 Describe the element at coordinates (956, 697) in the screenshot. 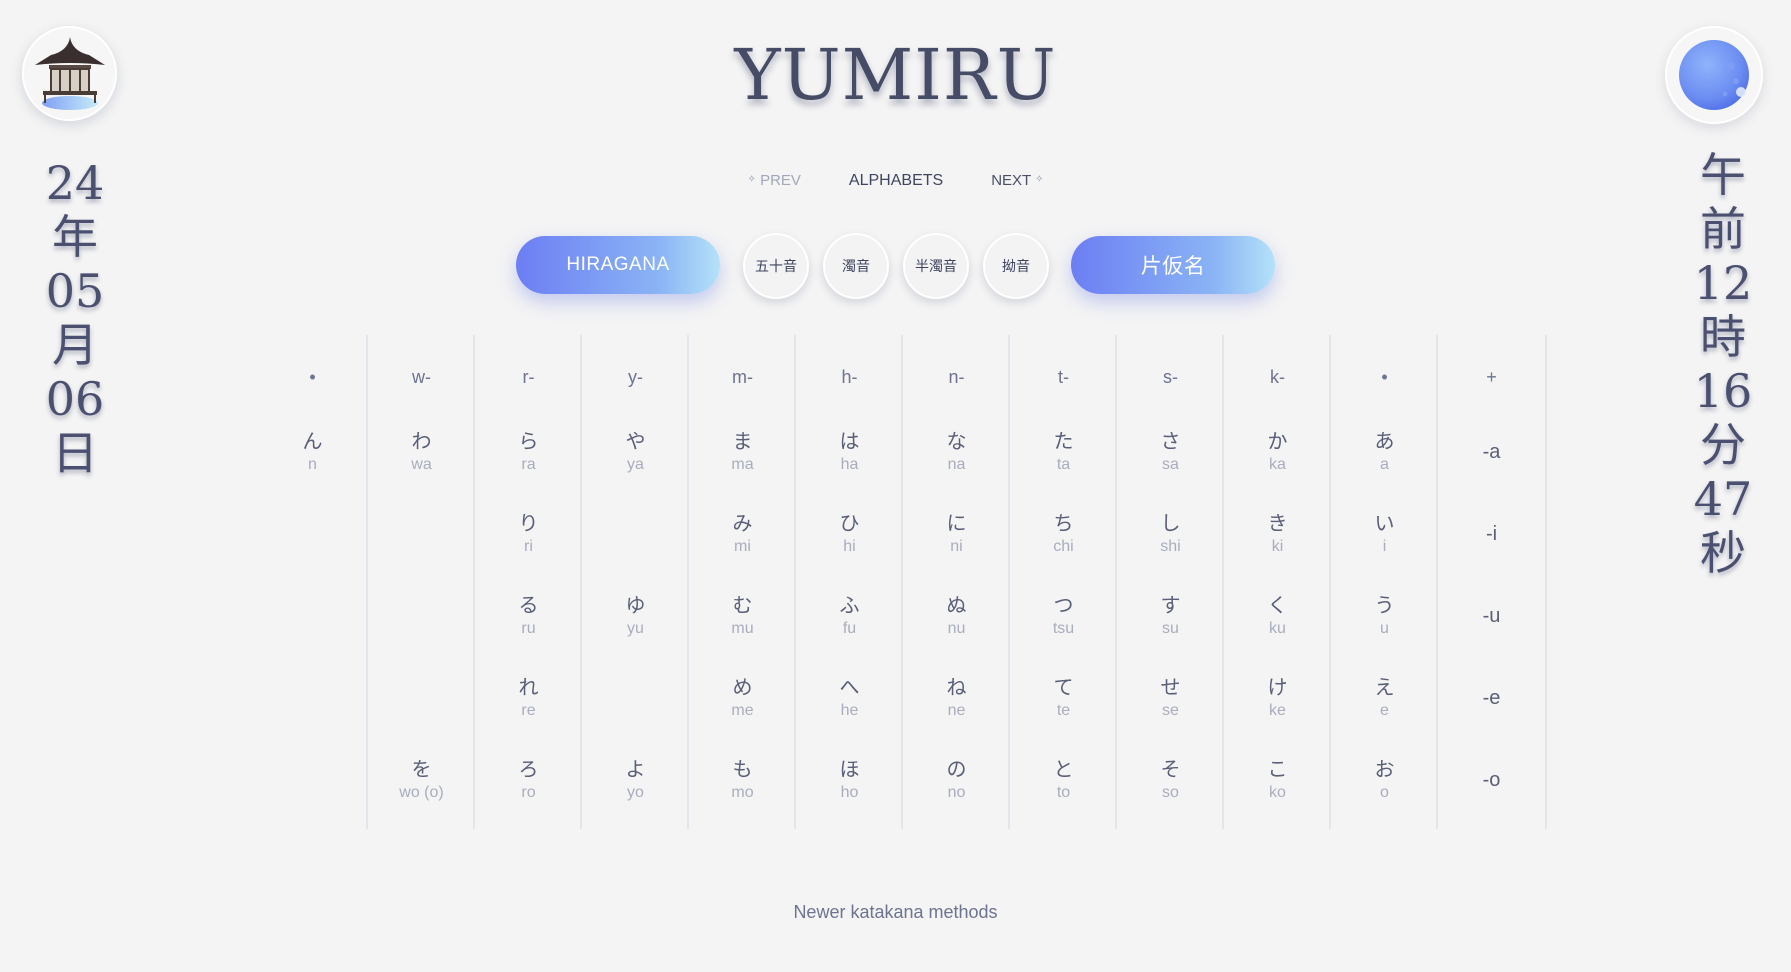

I see `kana-cell: ね ne` at that location.